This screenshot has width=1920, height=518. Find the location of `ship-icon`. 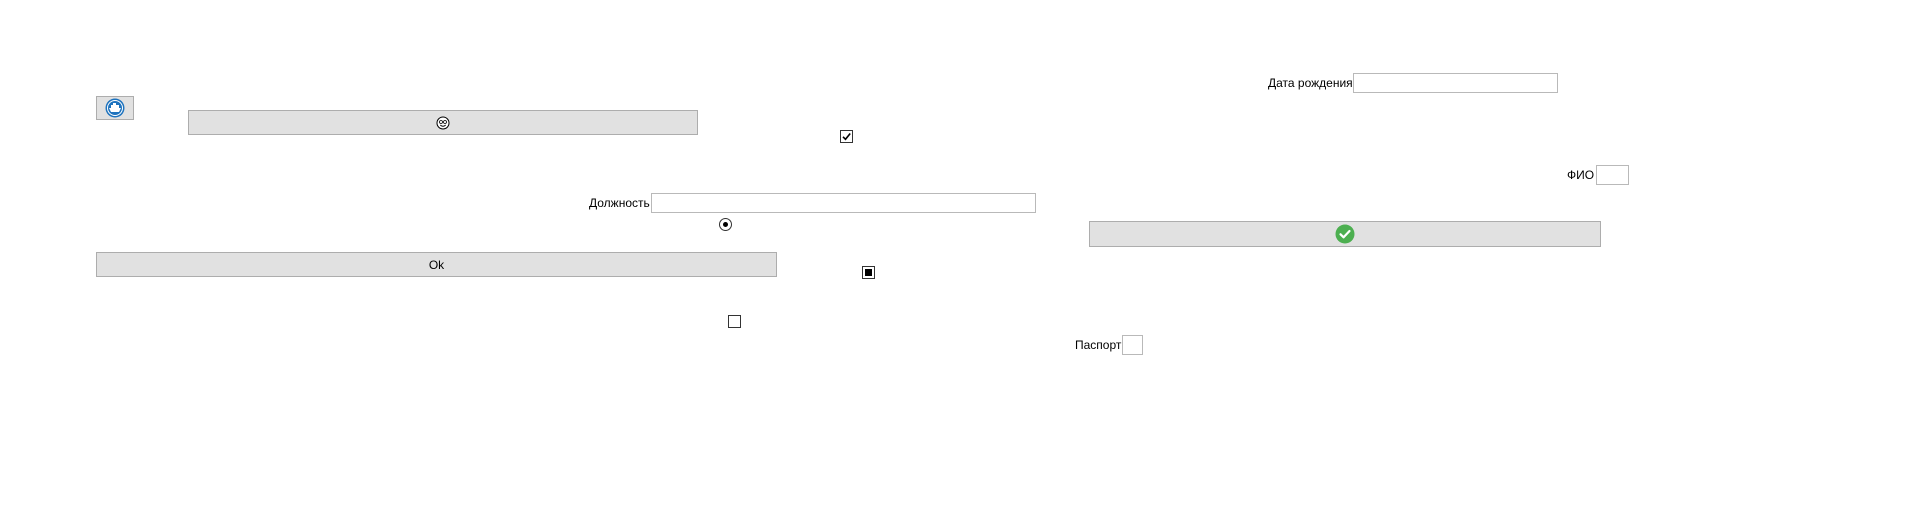

ship-icon is located at coordinates (115, 108).